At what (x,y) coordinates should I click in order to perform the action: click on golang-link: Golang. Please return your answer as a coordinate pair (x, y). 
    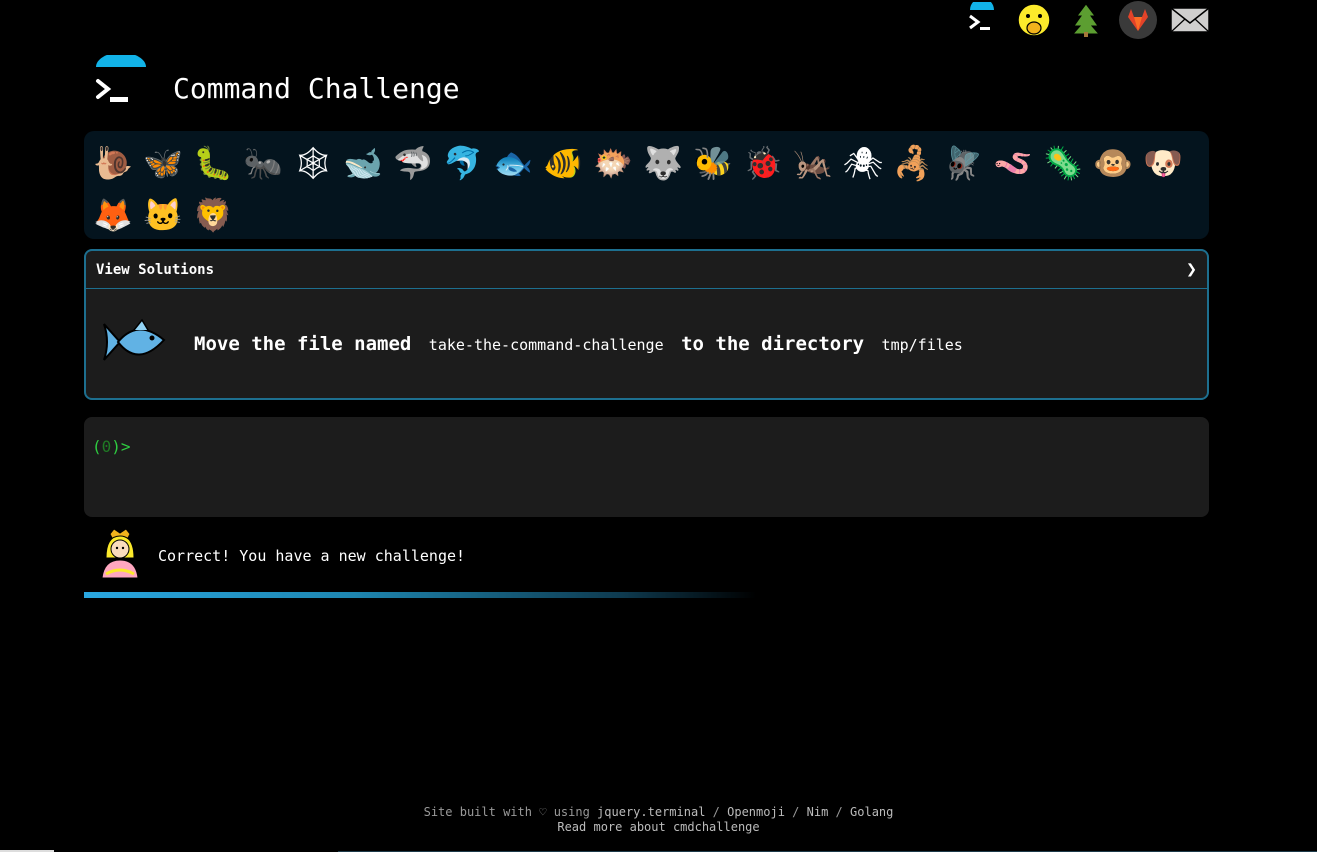
    Looking at the image, I should click on (871, 812).